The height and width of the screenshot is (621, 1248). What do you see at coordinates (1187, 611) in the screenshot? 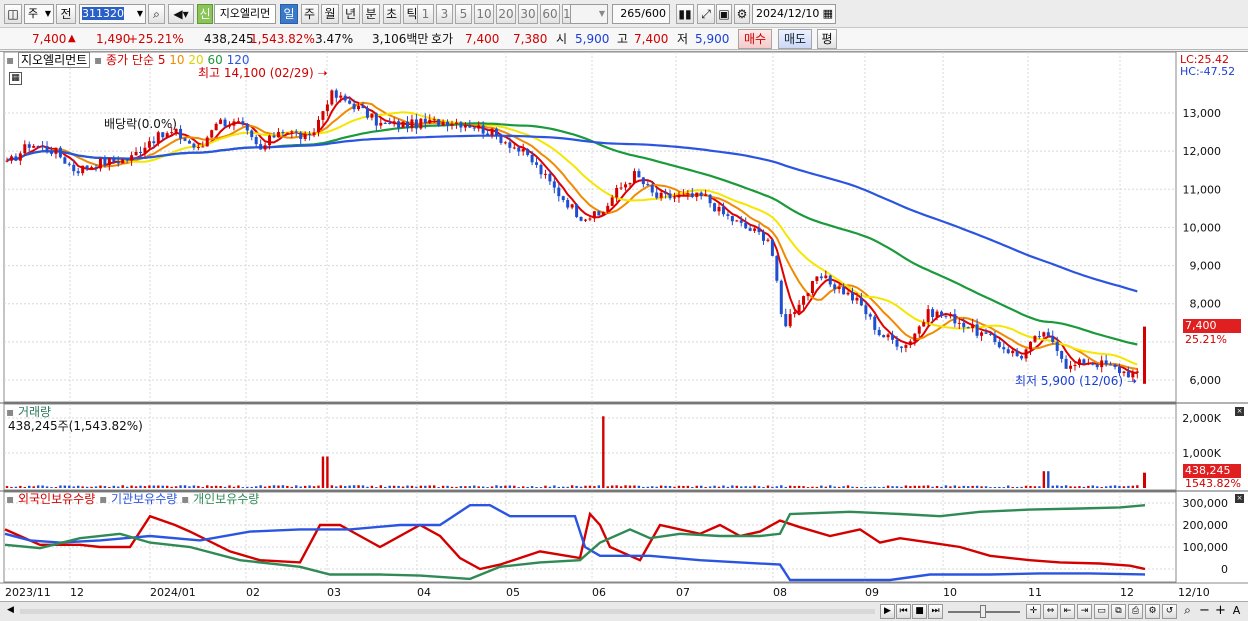
I see `zoom-out-search-icon: ⌕` at bounding box center [1187, 611].